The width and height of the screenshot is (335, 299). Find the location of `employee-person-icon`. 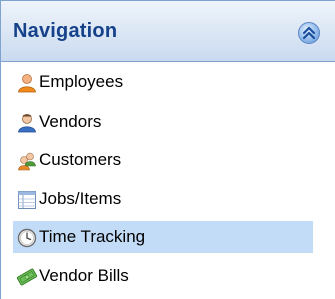

employee-person-icon is located at coordinates (27, 83).